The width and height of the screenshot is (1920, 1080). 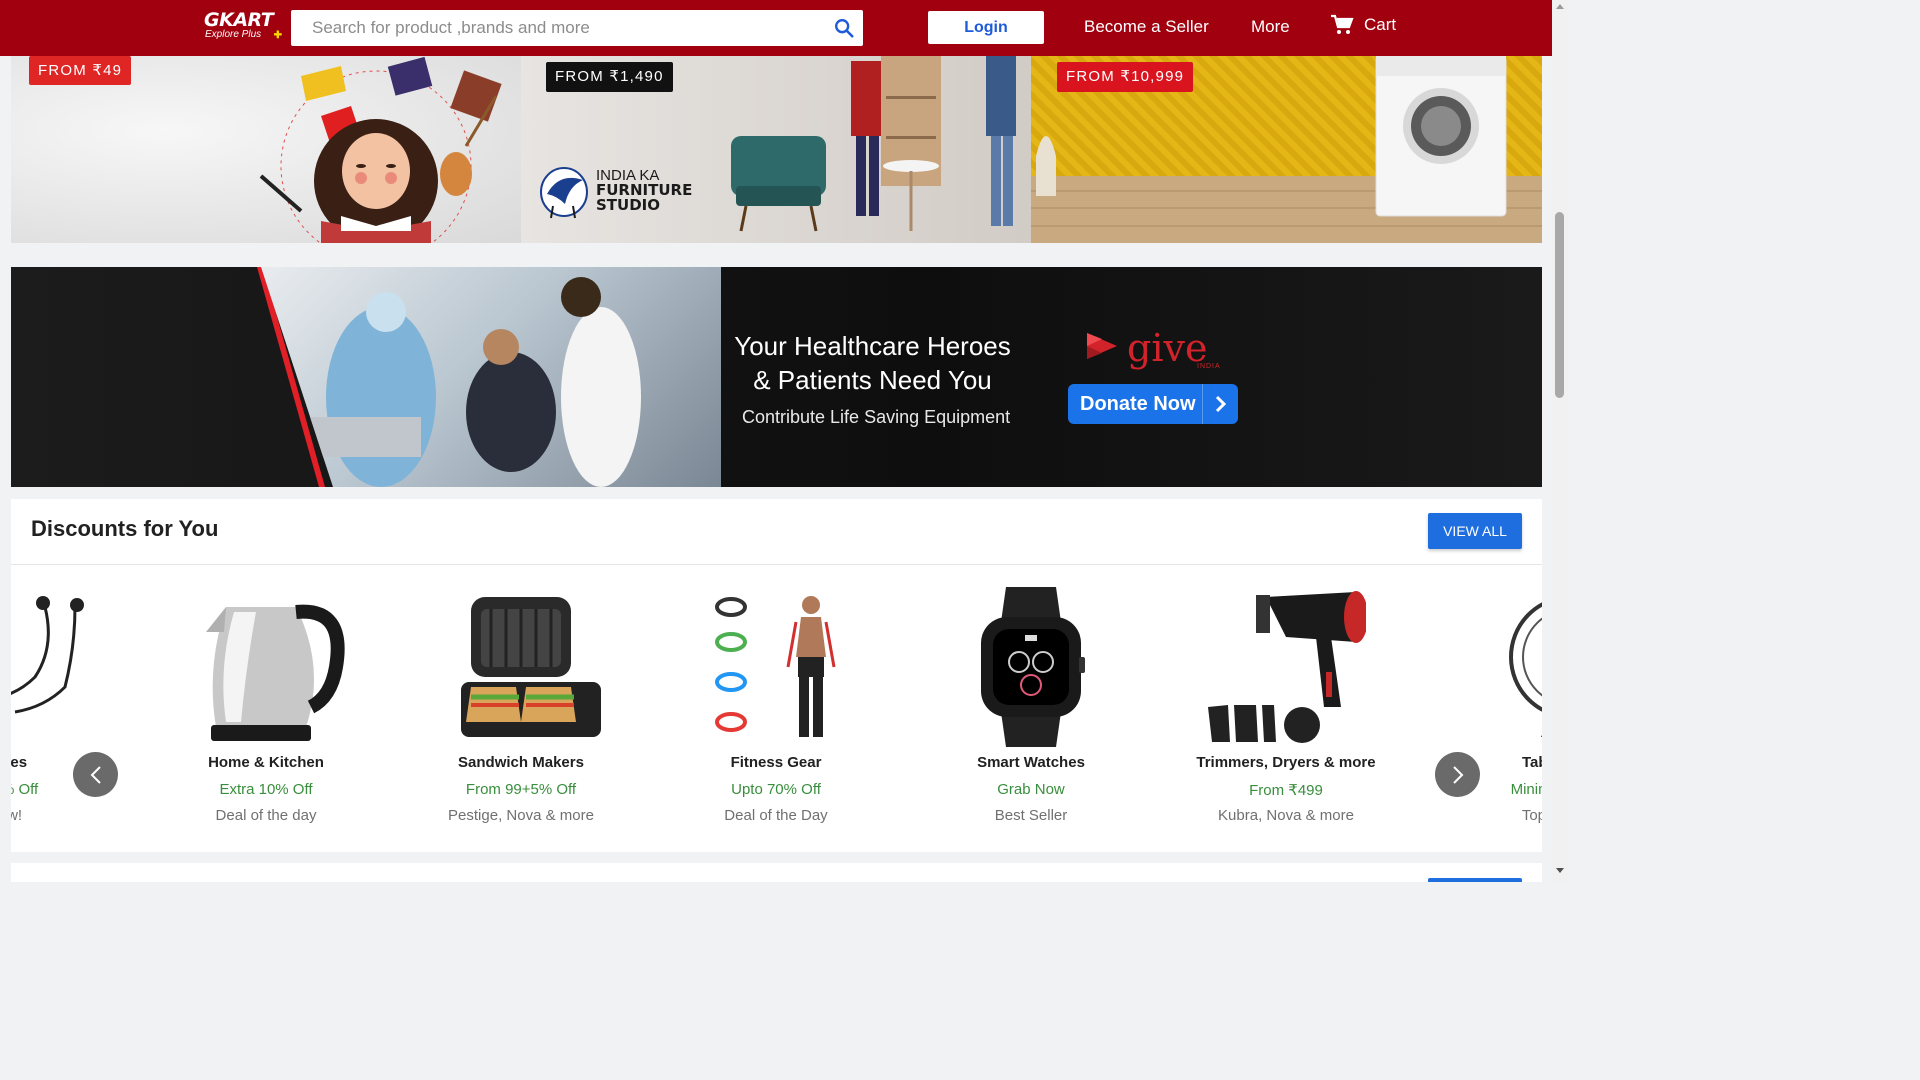 What do you see at coordinates (564, 193) in the screenshot?
I see `furniture-studio-logo-icon` at bounding box center [564, 193].